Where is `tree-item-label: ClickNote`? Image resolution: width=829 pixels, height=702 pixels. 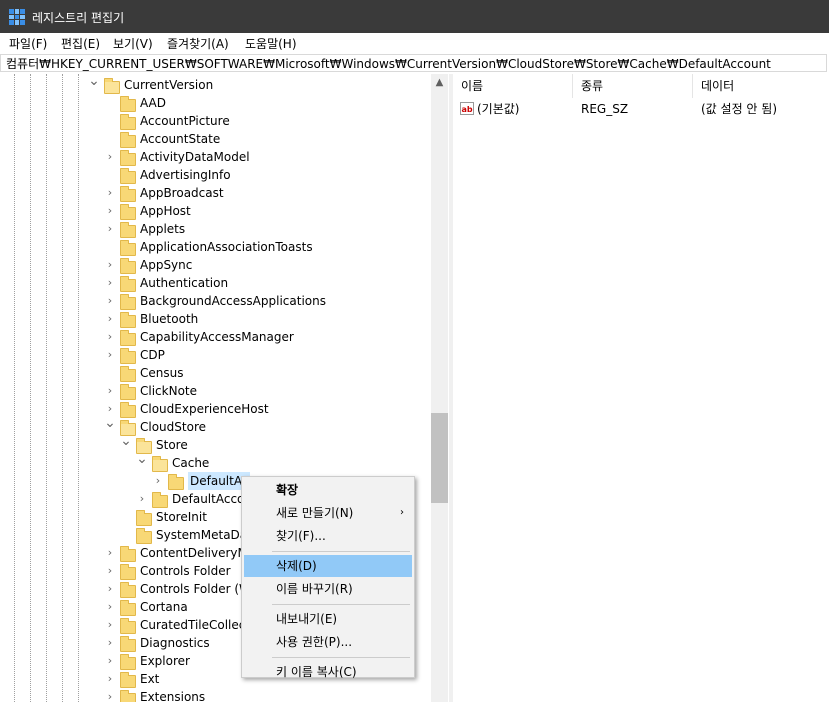 tree-item-label: ClickNote is located at coordinates (168, 391).